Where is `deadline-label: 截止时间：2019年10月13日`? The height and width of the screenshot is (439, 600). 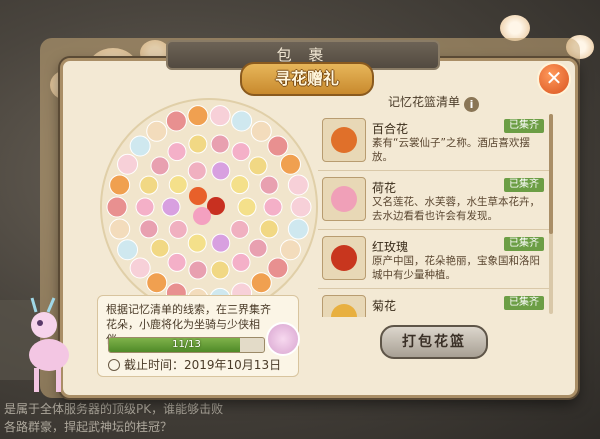 deadline-label: 截止时间：2019年10月13日 is located at coordinates (203, 365).